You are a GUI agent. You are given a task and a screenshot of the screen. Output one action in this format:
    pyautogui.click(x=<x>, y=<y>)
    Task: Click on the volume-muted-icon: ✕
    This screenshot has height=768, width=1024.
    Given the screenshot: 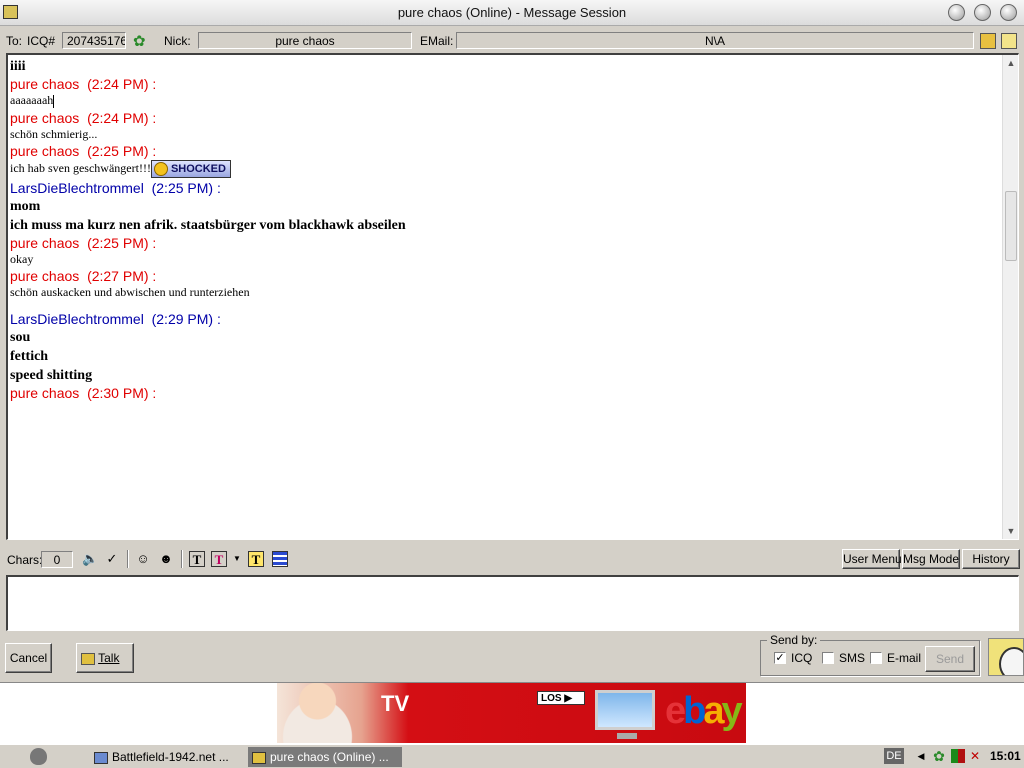 What is the action you would take?
    pyautogui.click(x=975, y=756)
    